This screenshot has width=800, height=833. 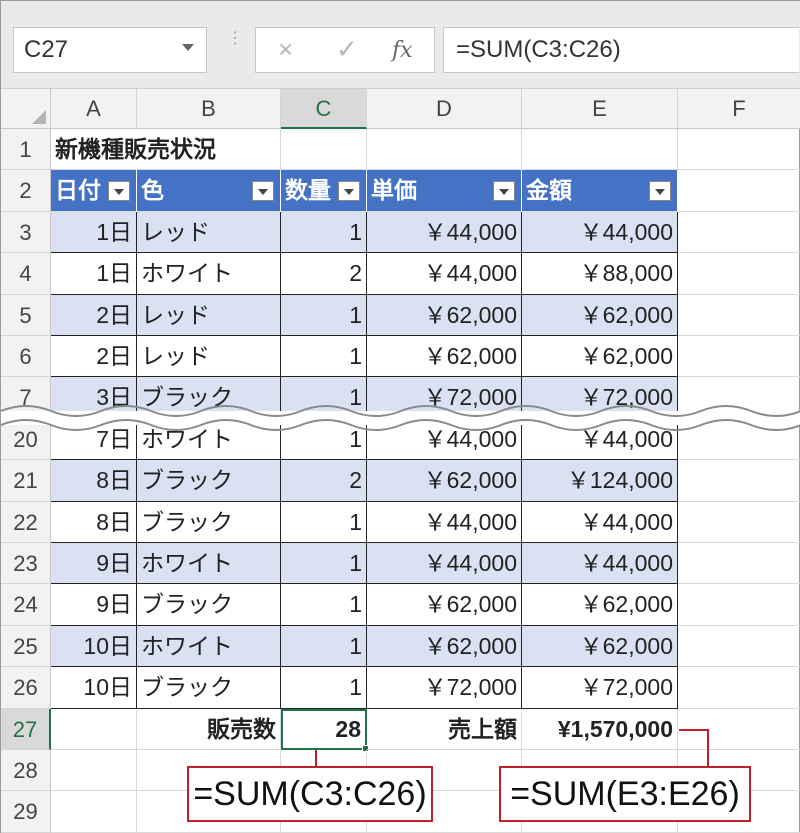 I want to click on cancel-icon: ×, so click(x=285, y=49).